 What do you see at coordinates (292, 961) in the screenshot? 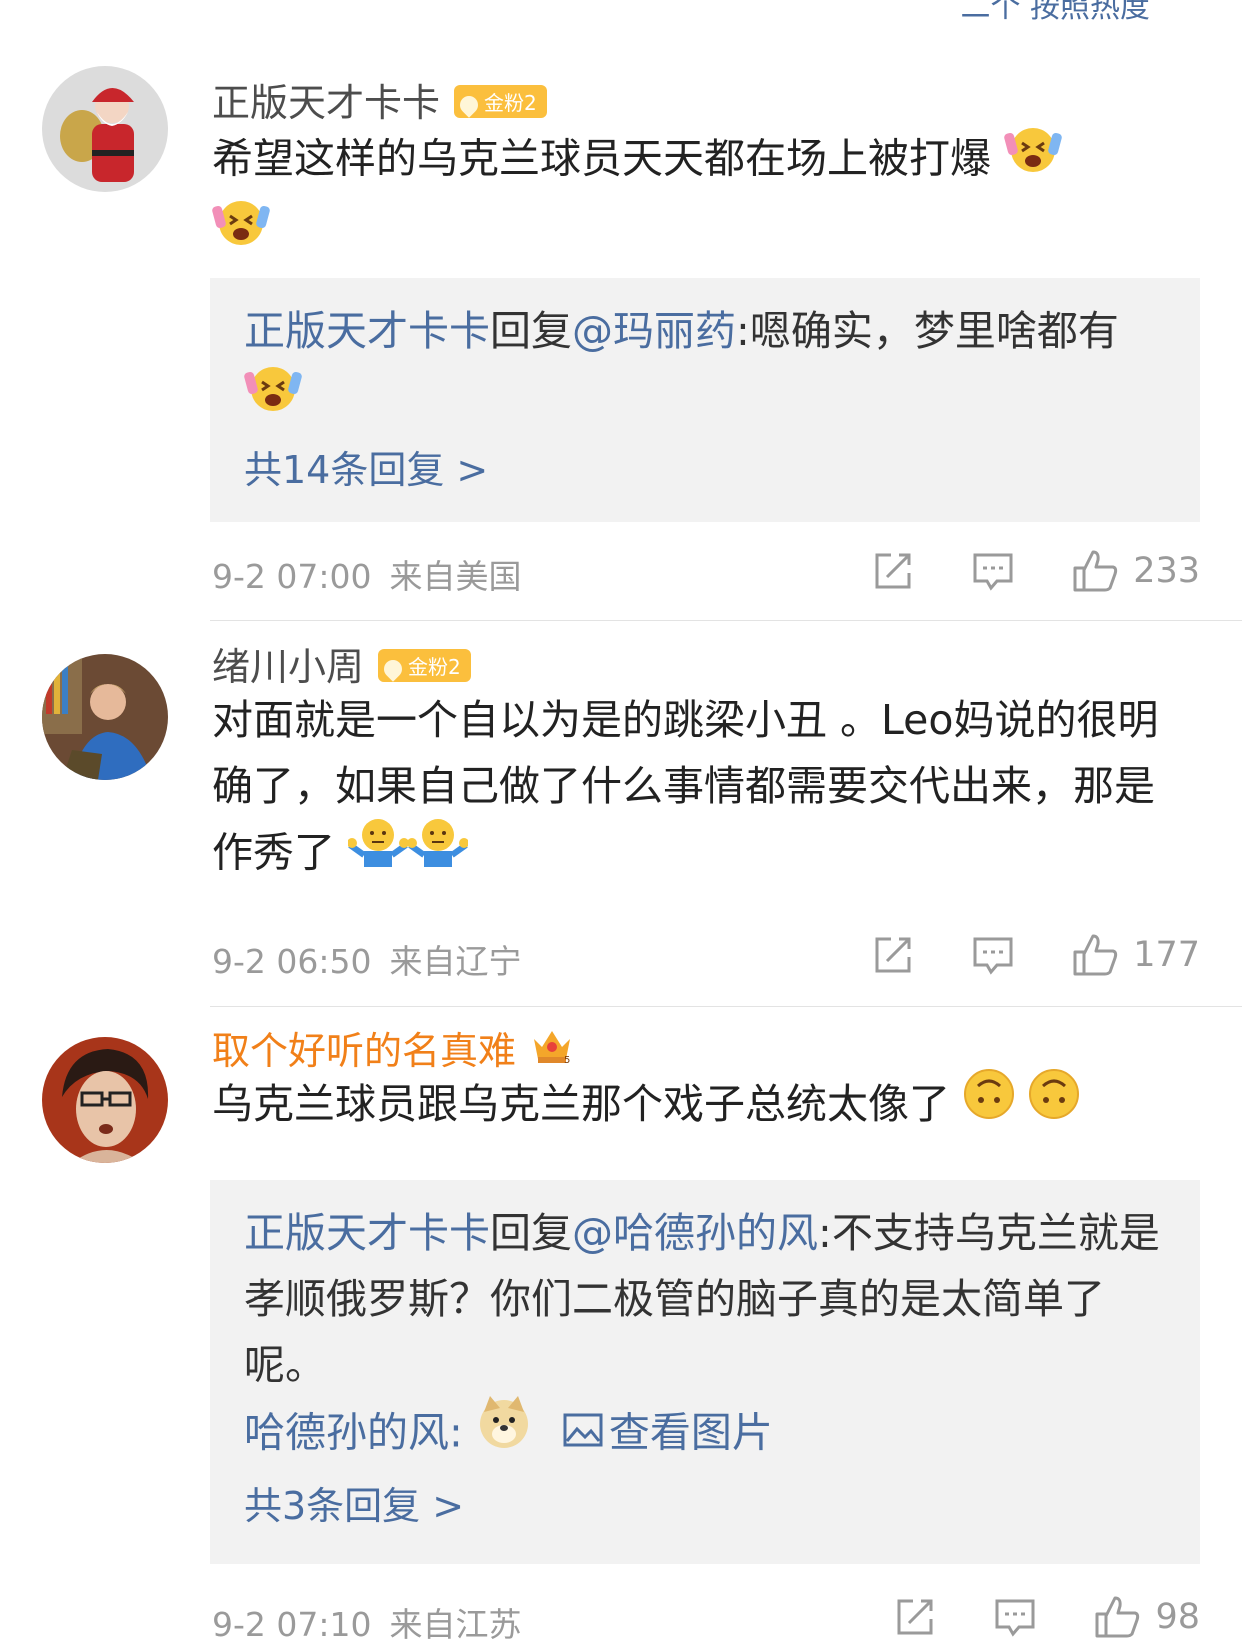
I see `timestamp: 9-2 06:50` at bounding box center [292, 961].